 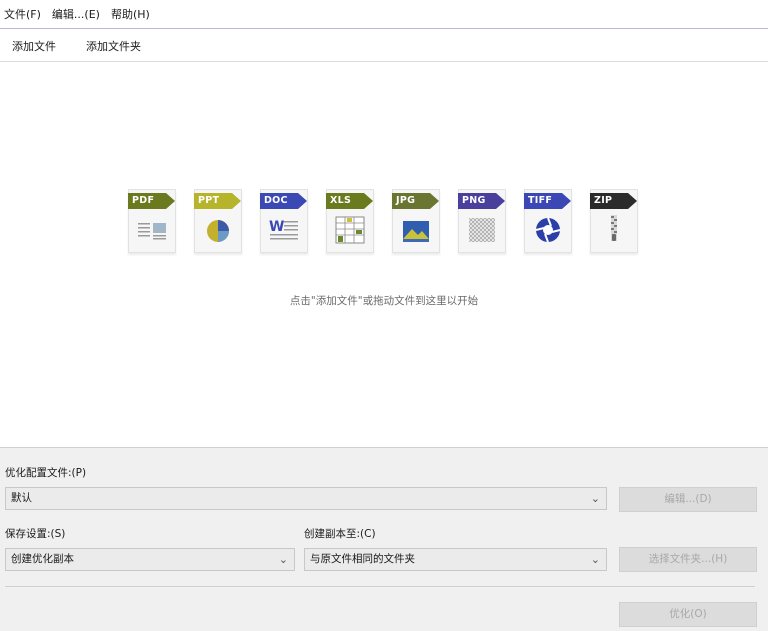 I want to click on menu-edit: 编辑...(E), so click(x=76, y=14).